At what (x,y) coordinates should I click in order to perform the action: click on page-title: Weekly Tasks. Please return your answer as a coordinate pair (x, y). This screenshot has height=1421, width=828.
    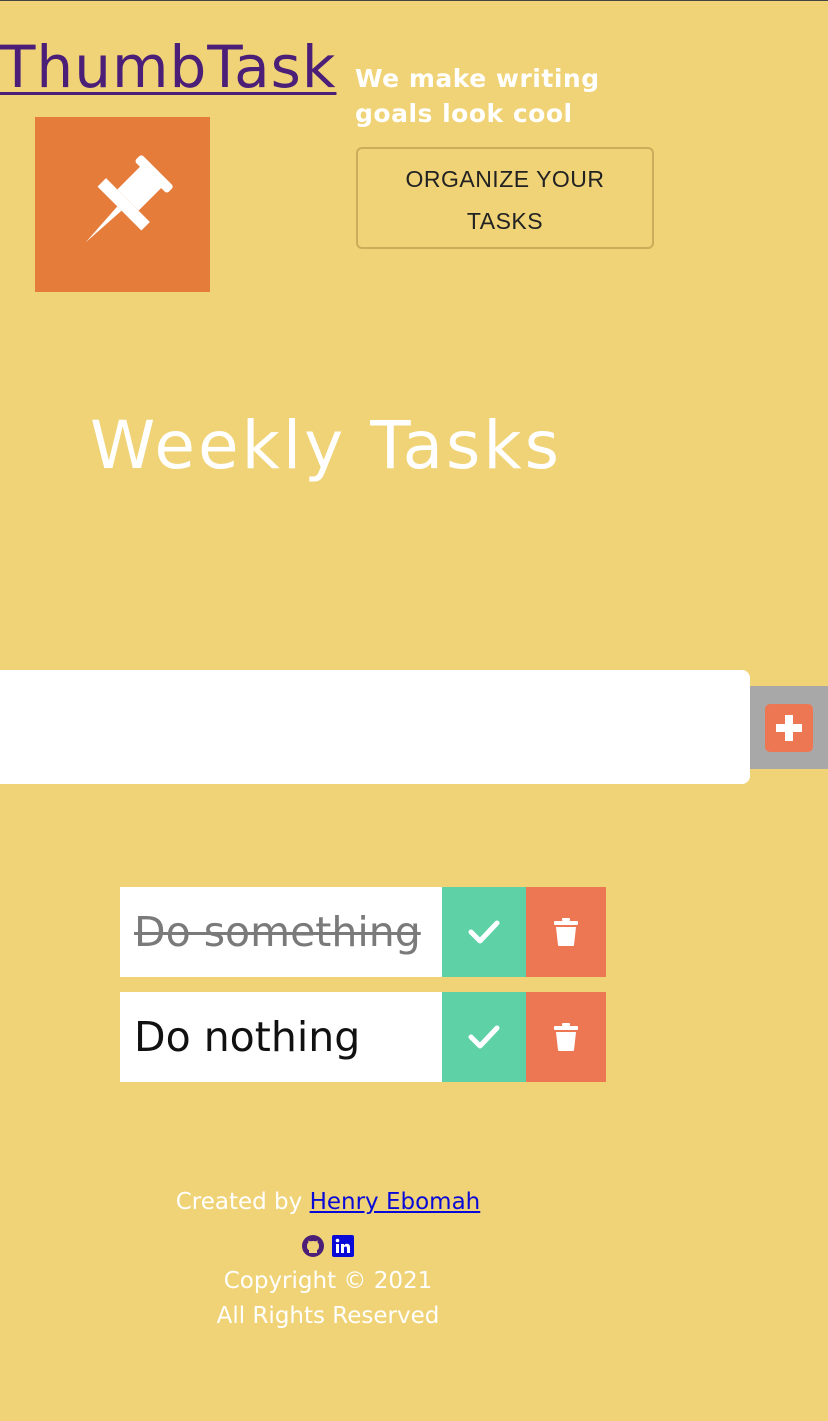
    Looking at the image, I should click on (326, 445).